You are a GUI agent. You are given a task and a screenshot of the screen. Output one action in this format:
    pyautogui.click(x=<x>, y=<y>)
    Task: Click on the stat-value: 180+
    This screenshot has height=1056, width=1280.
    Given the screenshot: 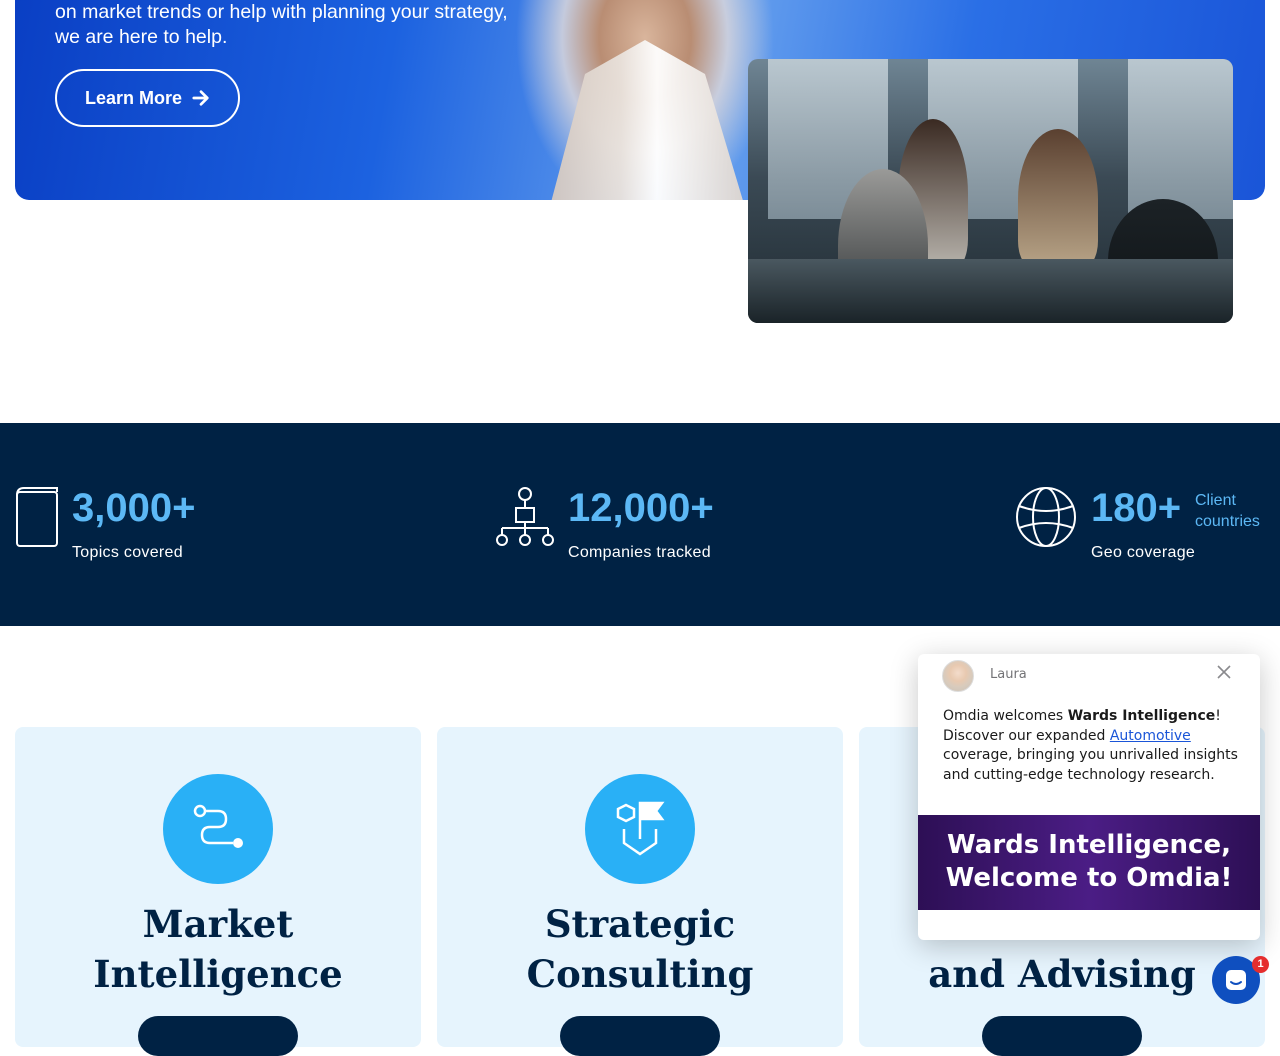 What is the action you would take?
    pyautogui.click(x=1136, y=508)
    